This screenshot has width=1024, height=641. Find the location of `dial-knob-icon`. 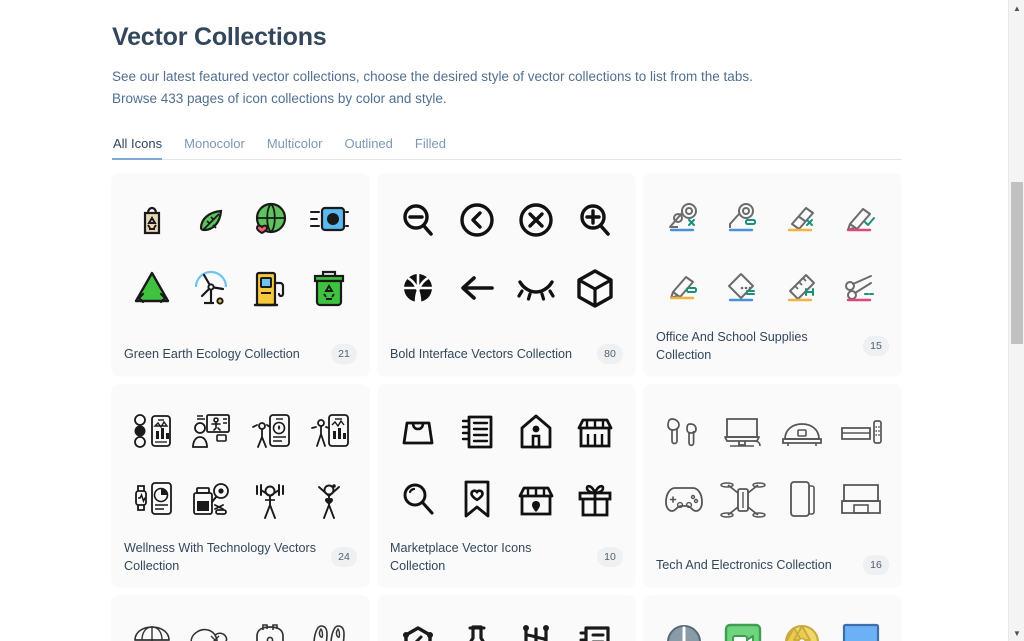

dial-knob-icon is located at coordinates (684, 627).